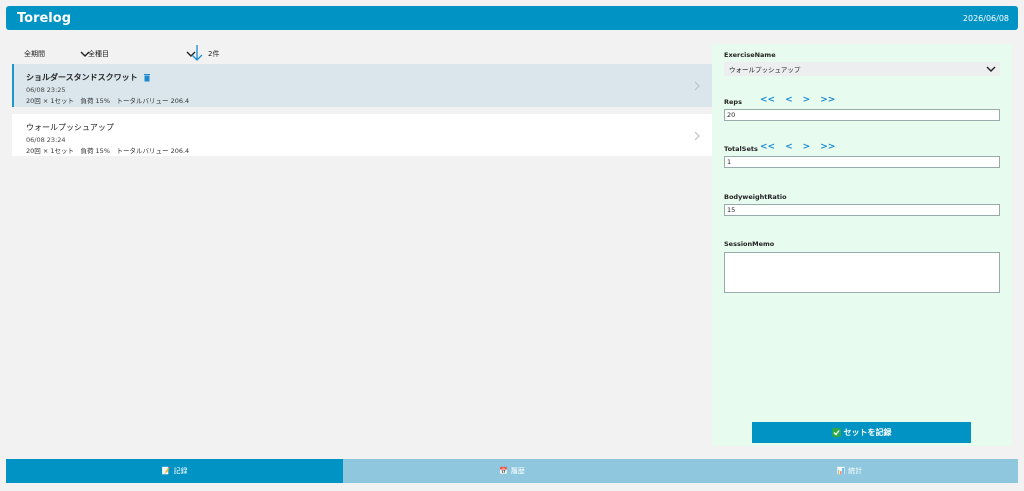  Describe the element at coordinates (841, 471) in the screenshot. I see `bar-chart-icon: 📊` at that location.